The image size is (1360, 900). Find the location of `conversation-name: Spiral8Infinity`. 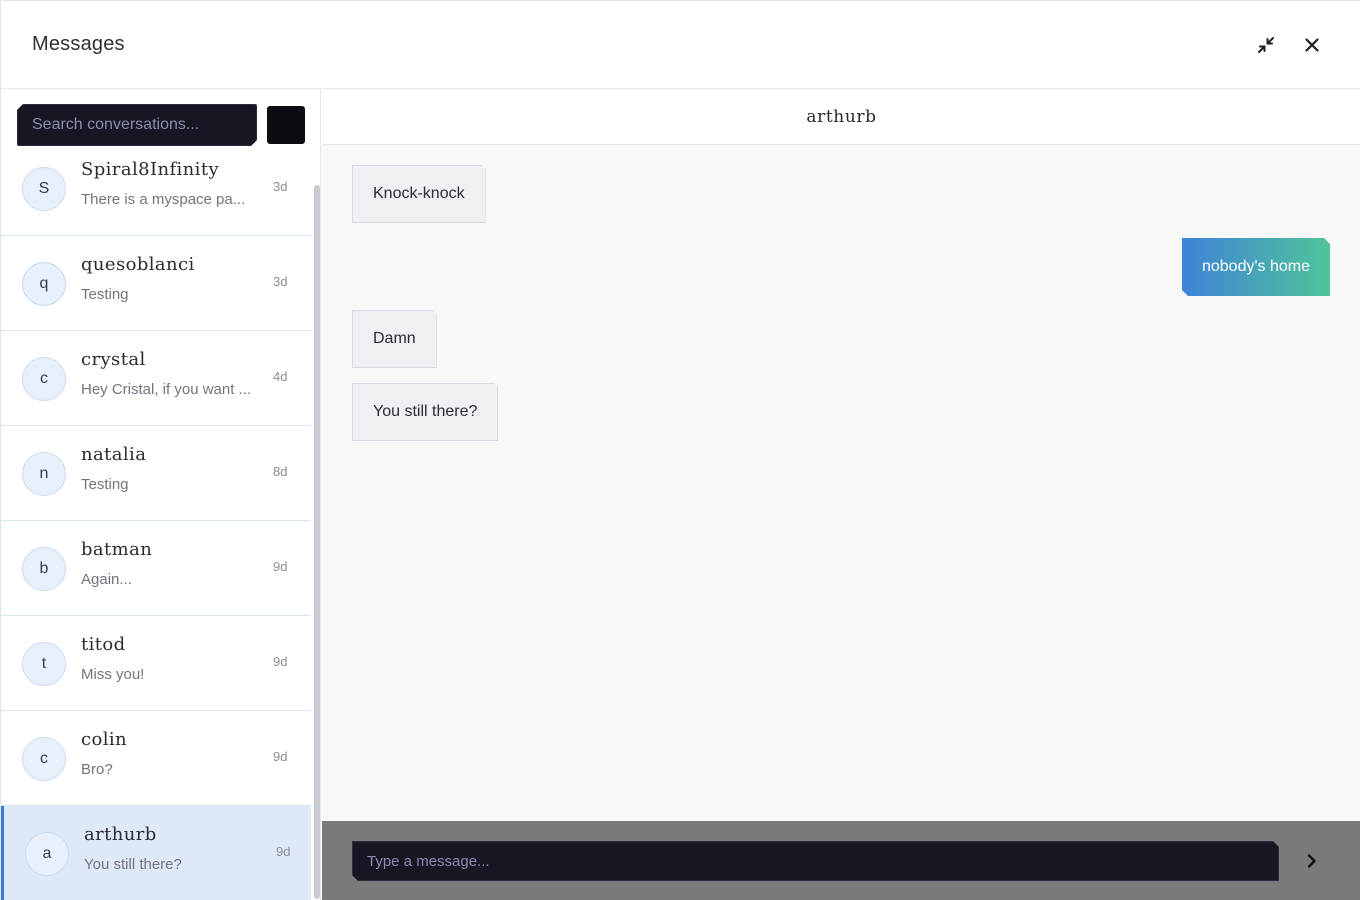

conversation-name: Spiral8Infinity is located at coordinates (150, 169).